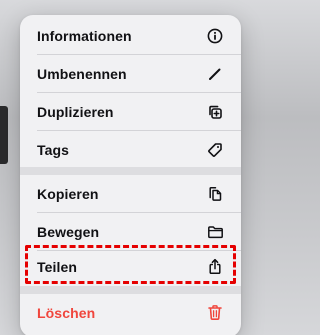 The image size is (320, 335). I want to click on menu-item-informationen: Informationen, so click(130, 35).